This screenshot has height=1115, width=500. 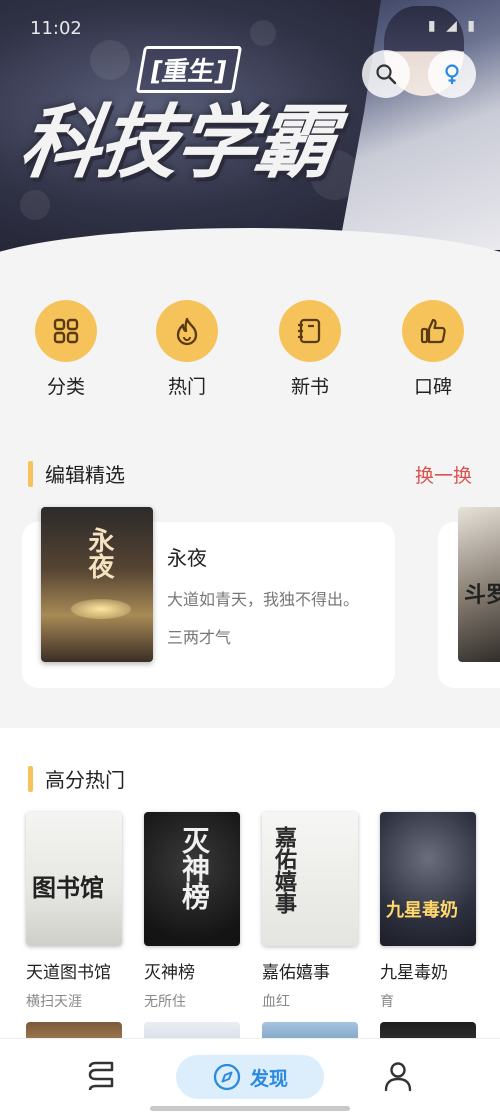 What do you see at coordinates (186, 387) in the screenshot?
I see `category-label: 热门` at bounding box center [186, 387].